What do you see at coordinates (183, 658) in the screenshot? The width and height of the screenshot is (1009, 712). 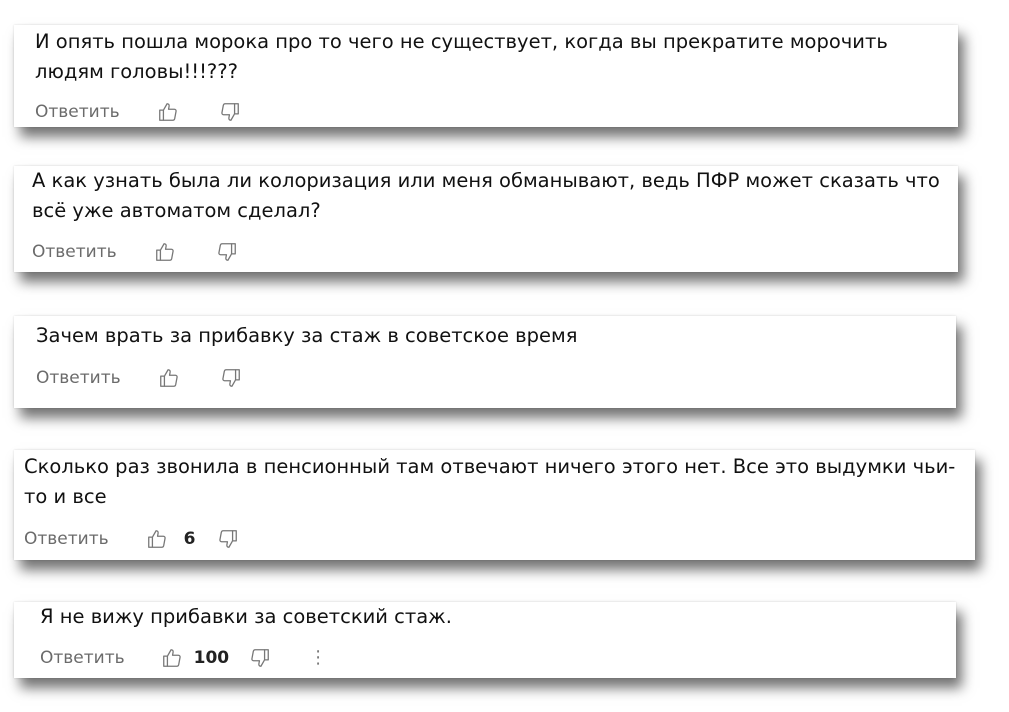 I see `comment-actions: Ответить 100 ⋮` at bounding box center [183, 658].